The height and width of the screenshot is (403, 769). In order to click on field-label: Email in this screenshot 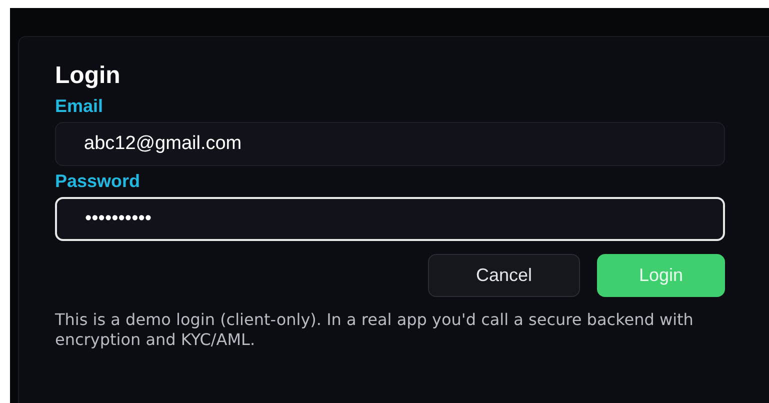, I will do `click(79, 106)`.